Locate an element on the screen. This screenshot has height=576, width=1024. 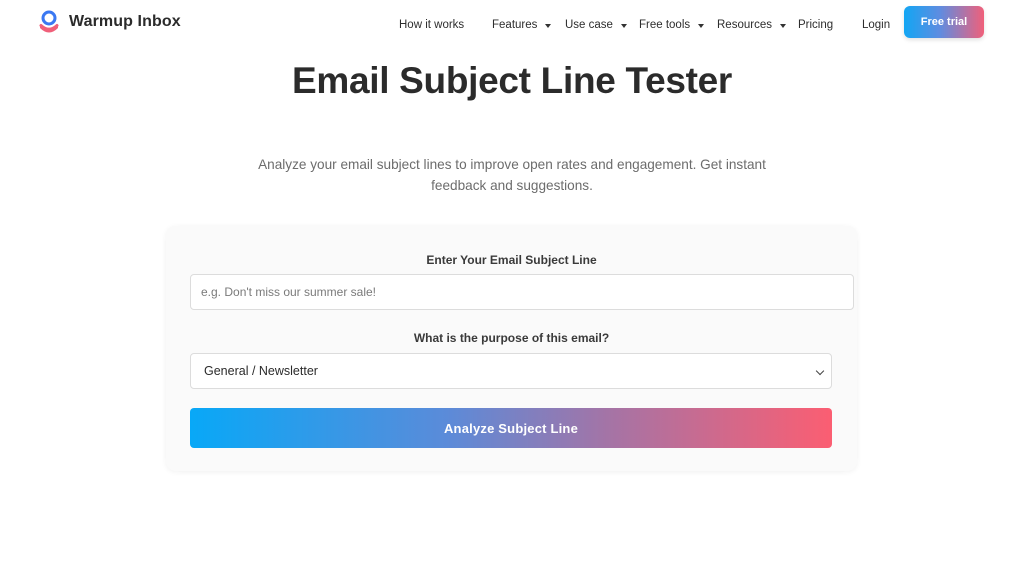
email-purpose-select: General / Newsletter is located at coordinates (511, 371).